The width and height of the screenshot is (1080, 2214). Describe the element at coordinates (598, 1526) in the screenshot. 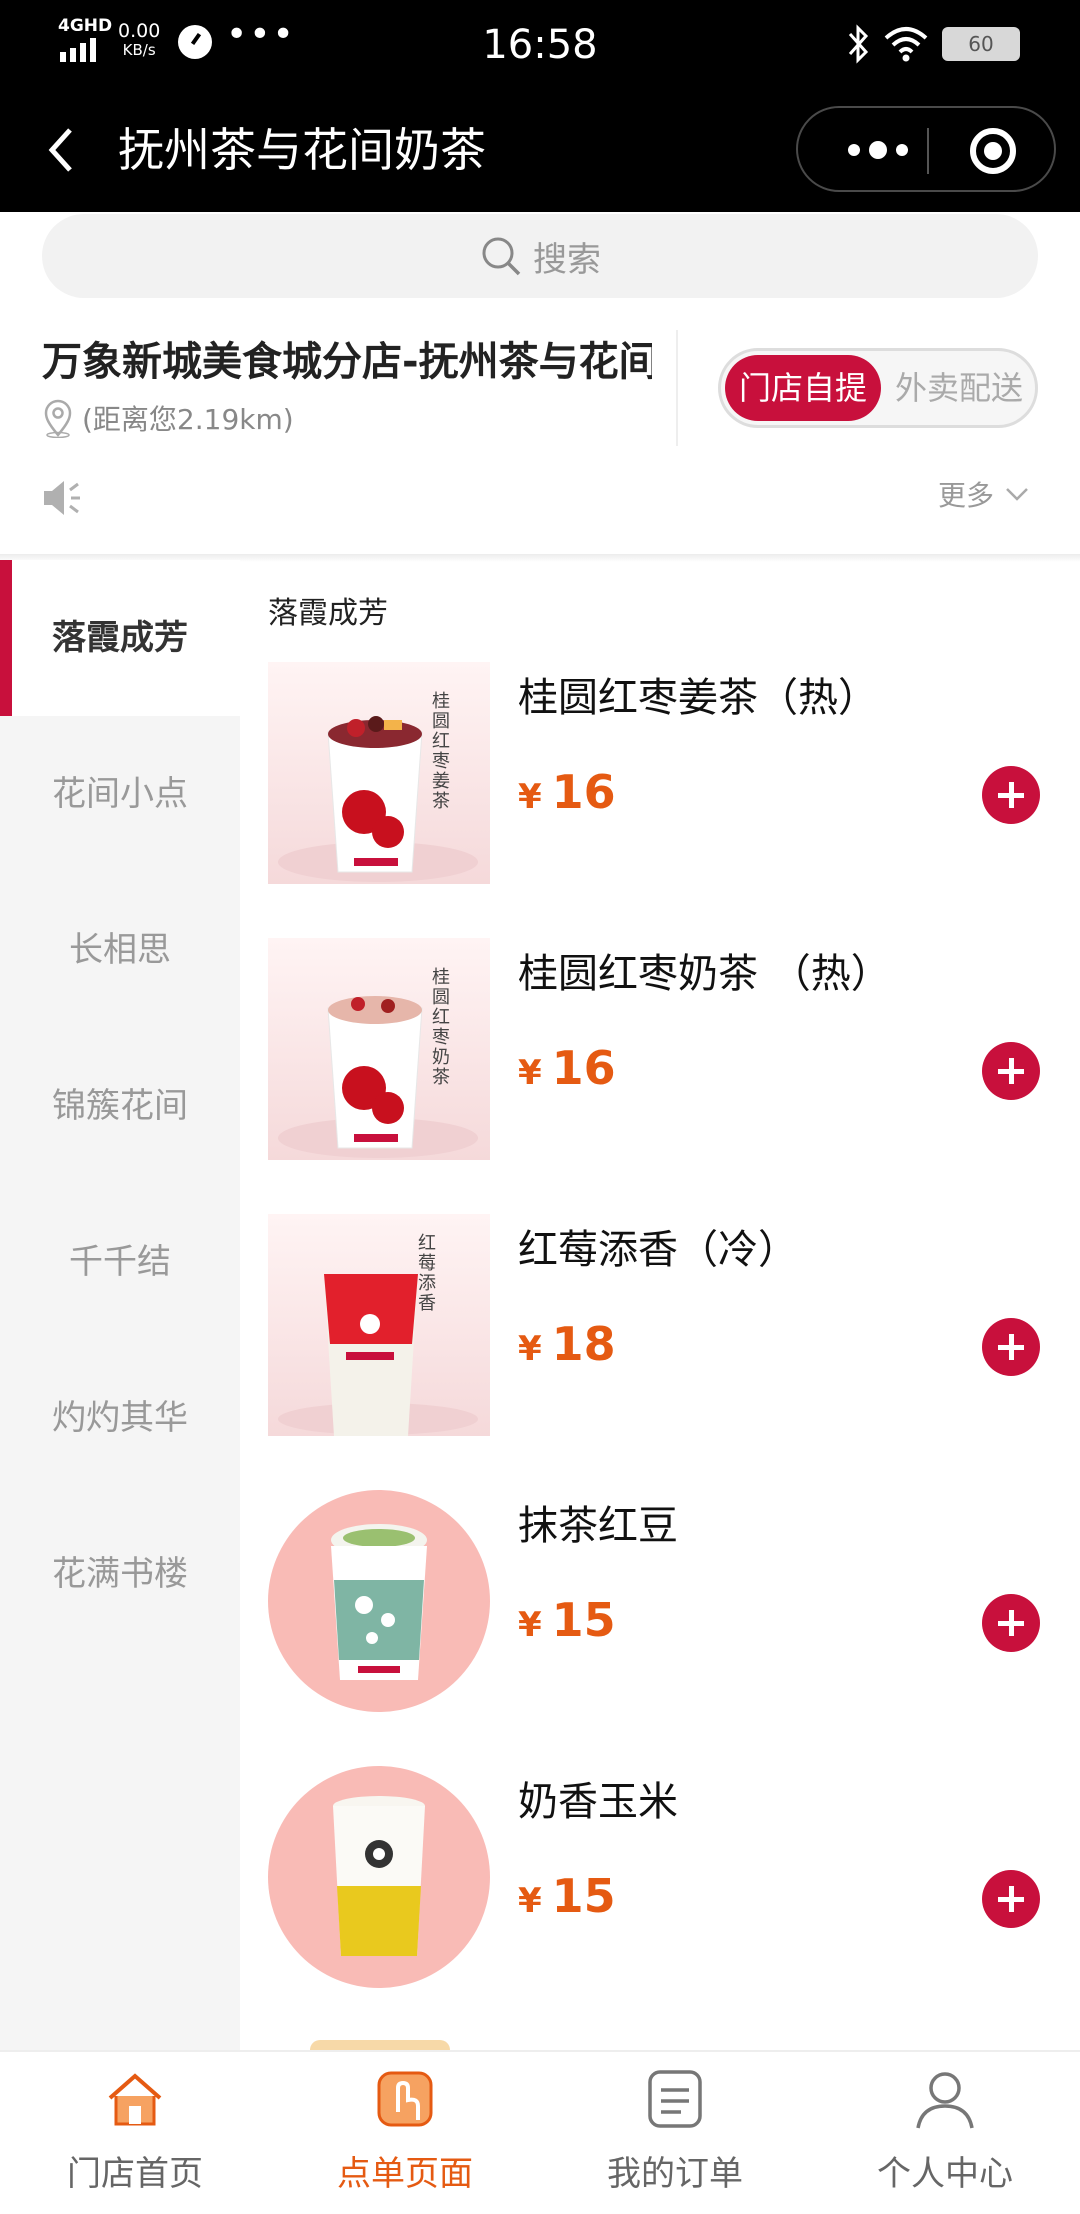

I see `product-name: 抹茶红豆` at that location.